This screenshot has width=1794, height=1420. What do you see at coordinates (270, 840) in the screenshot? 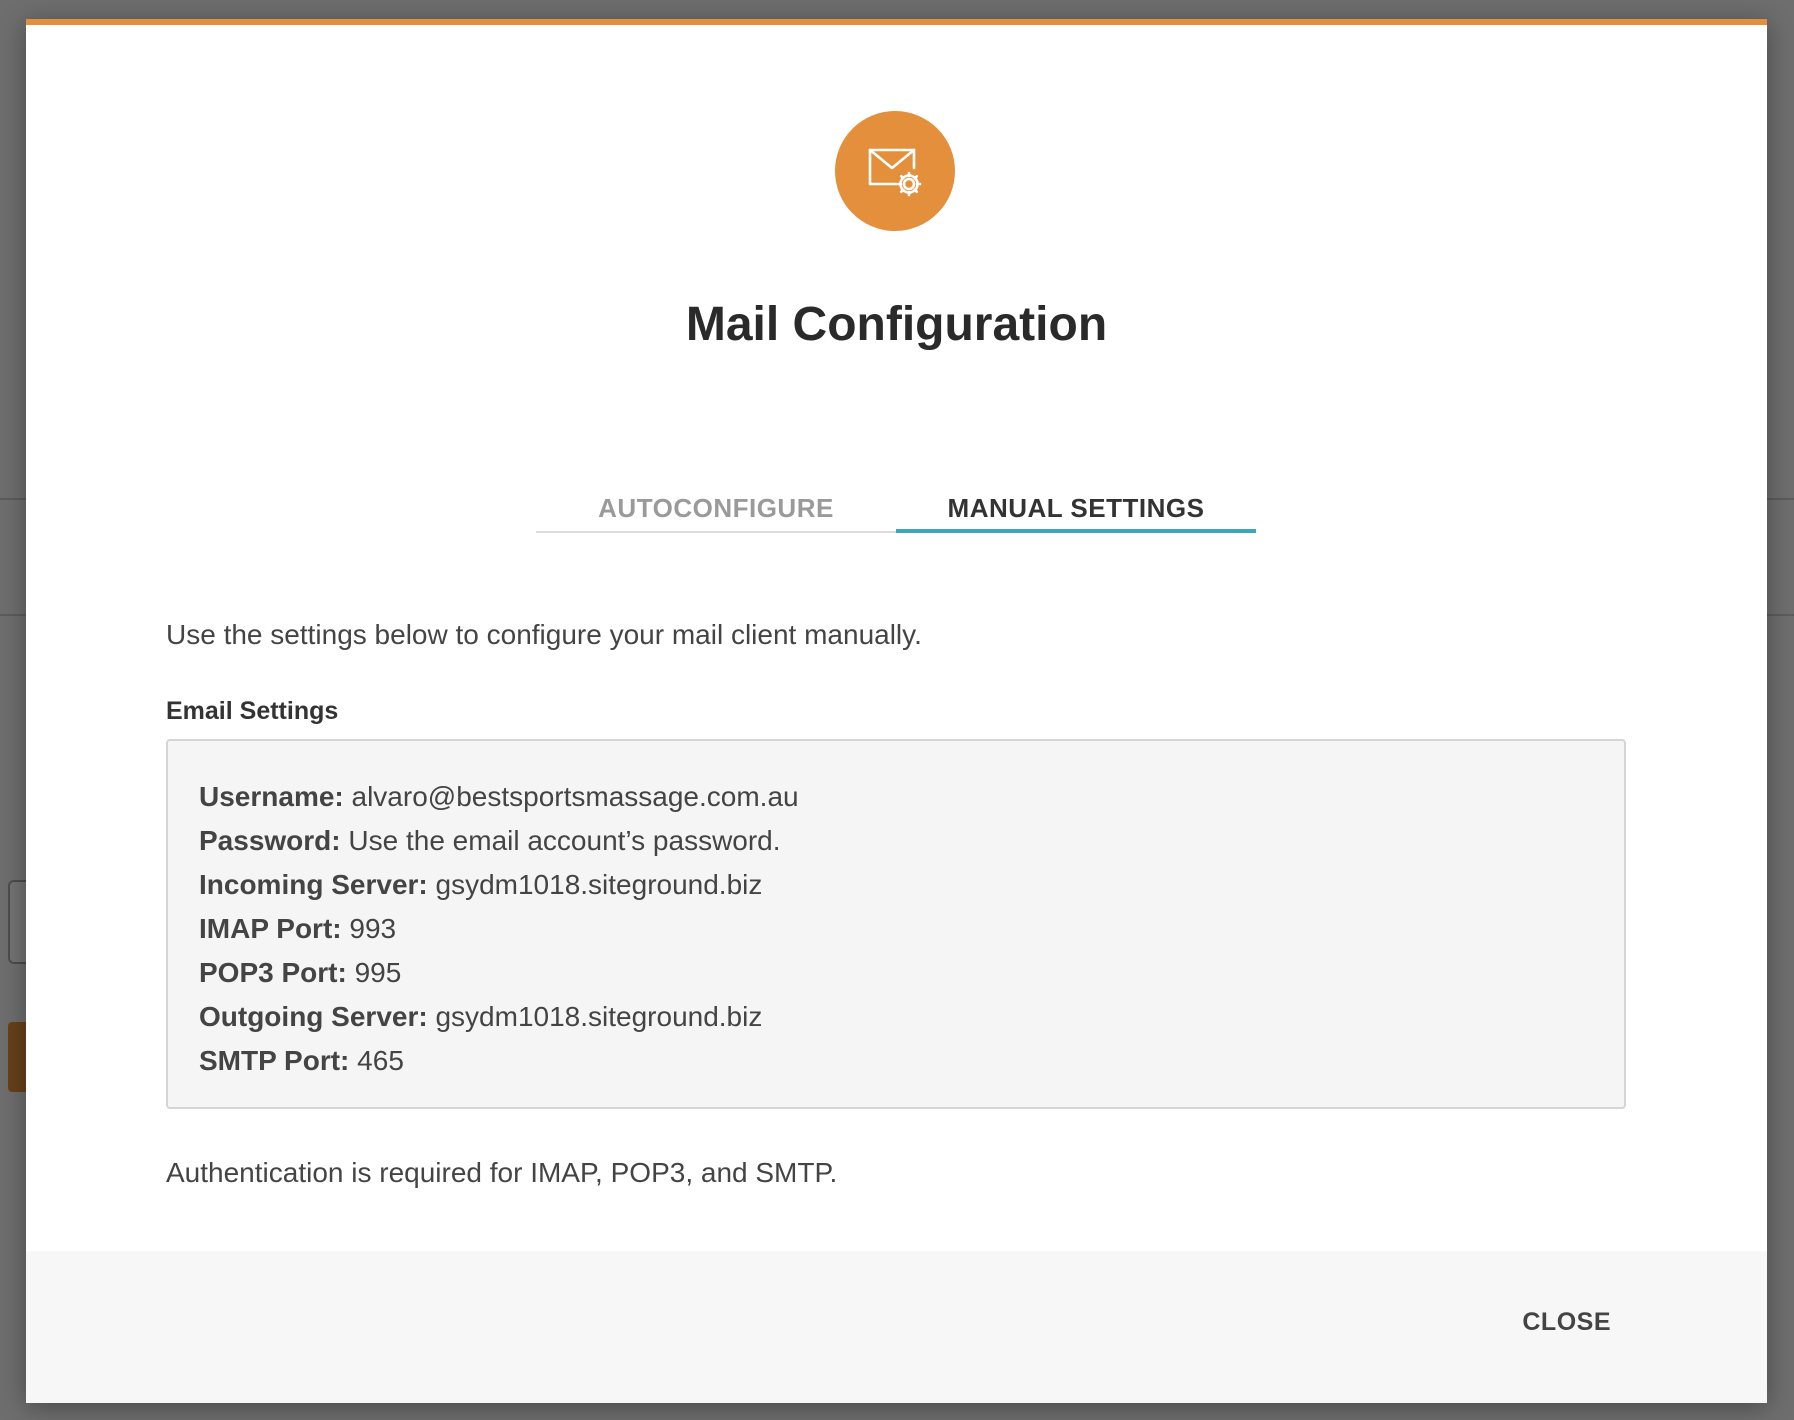
I see `setting-key: Password:` at bounding box center [270, 840].